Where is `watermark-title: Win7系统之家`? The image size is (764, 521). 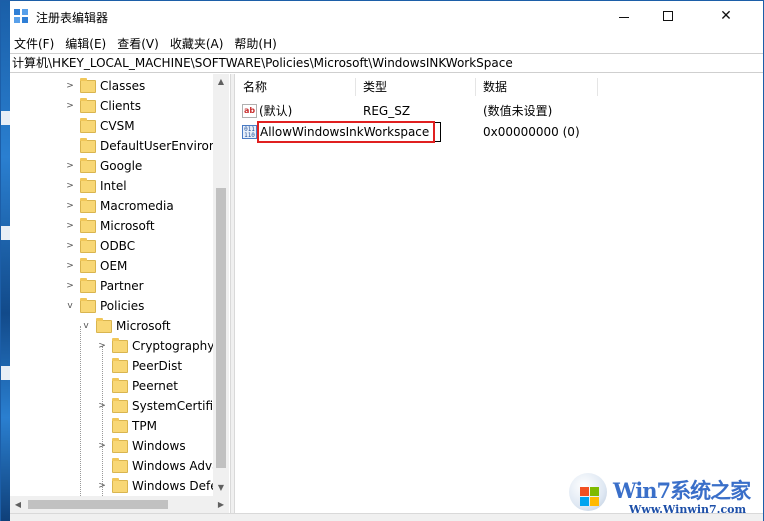
watermark-title: Win7系统之家 is located at coordinates (682, 490).